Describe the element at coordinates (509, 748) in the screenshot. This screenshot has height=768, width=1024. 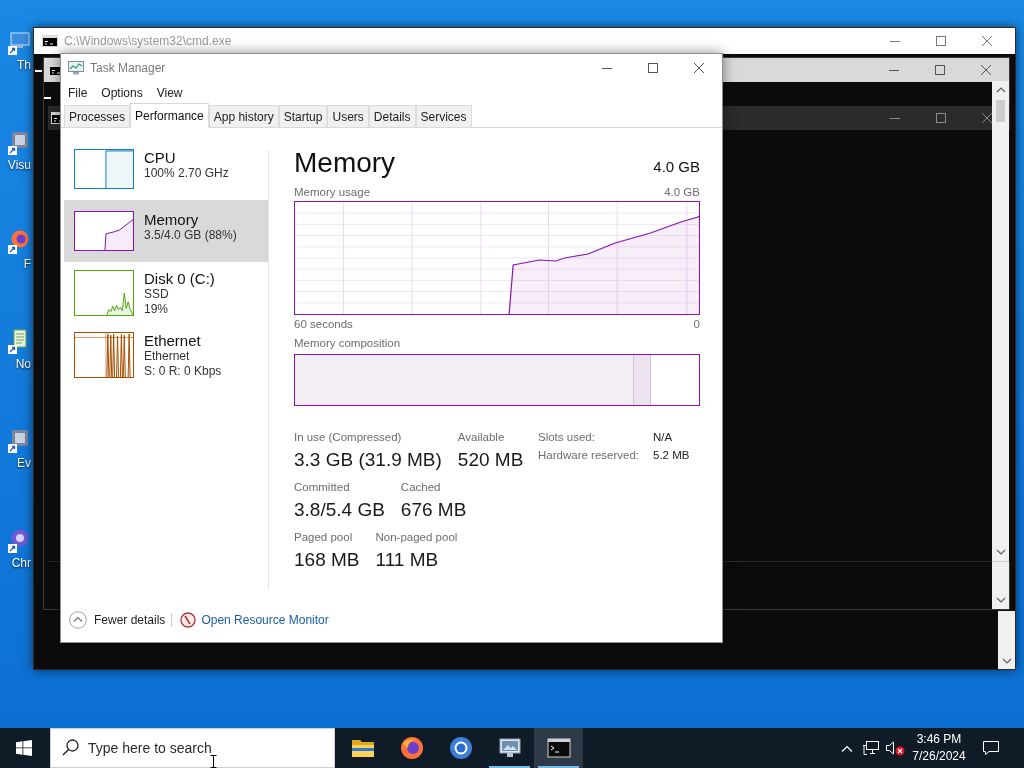
I see `monitor-icon` at that location.